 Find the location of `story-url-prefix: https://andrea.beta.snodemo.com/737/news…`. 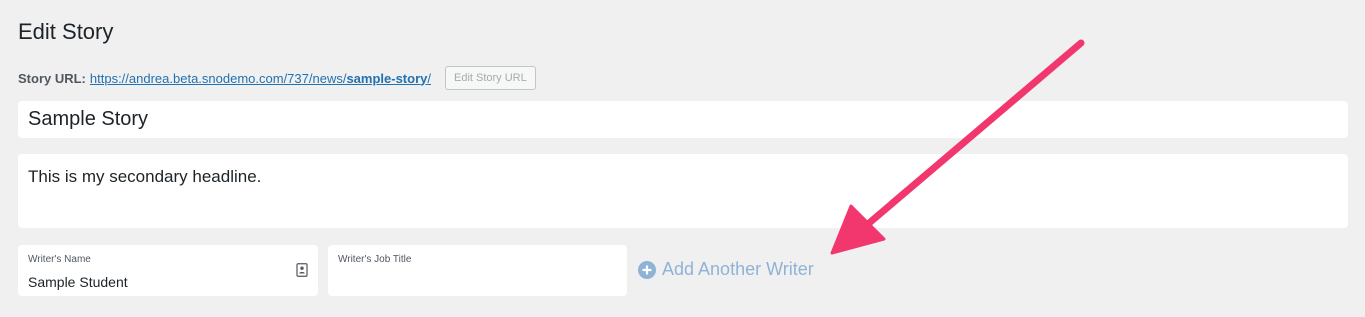

story-url-prefix: https://andrea.beta.snodemo.com/737/news… is located at coordinates (218, 78).